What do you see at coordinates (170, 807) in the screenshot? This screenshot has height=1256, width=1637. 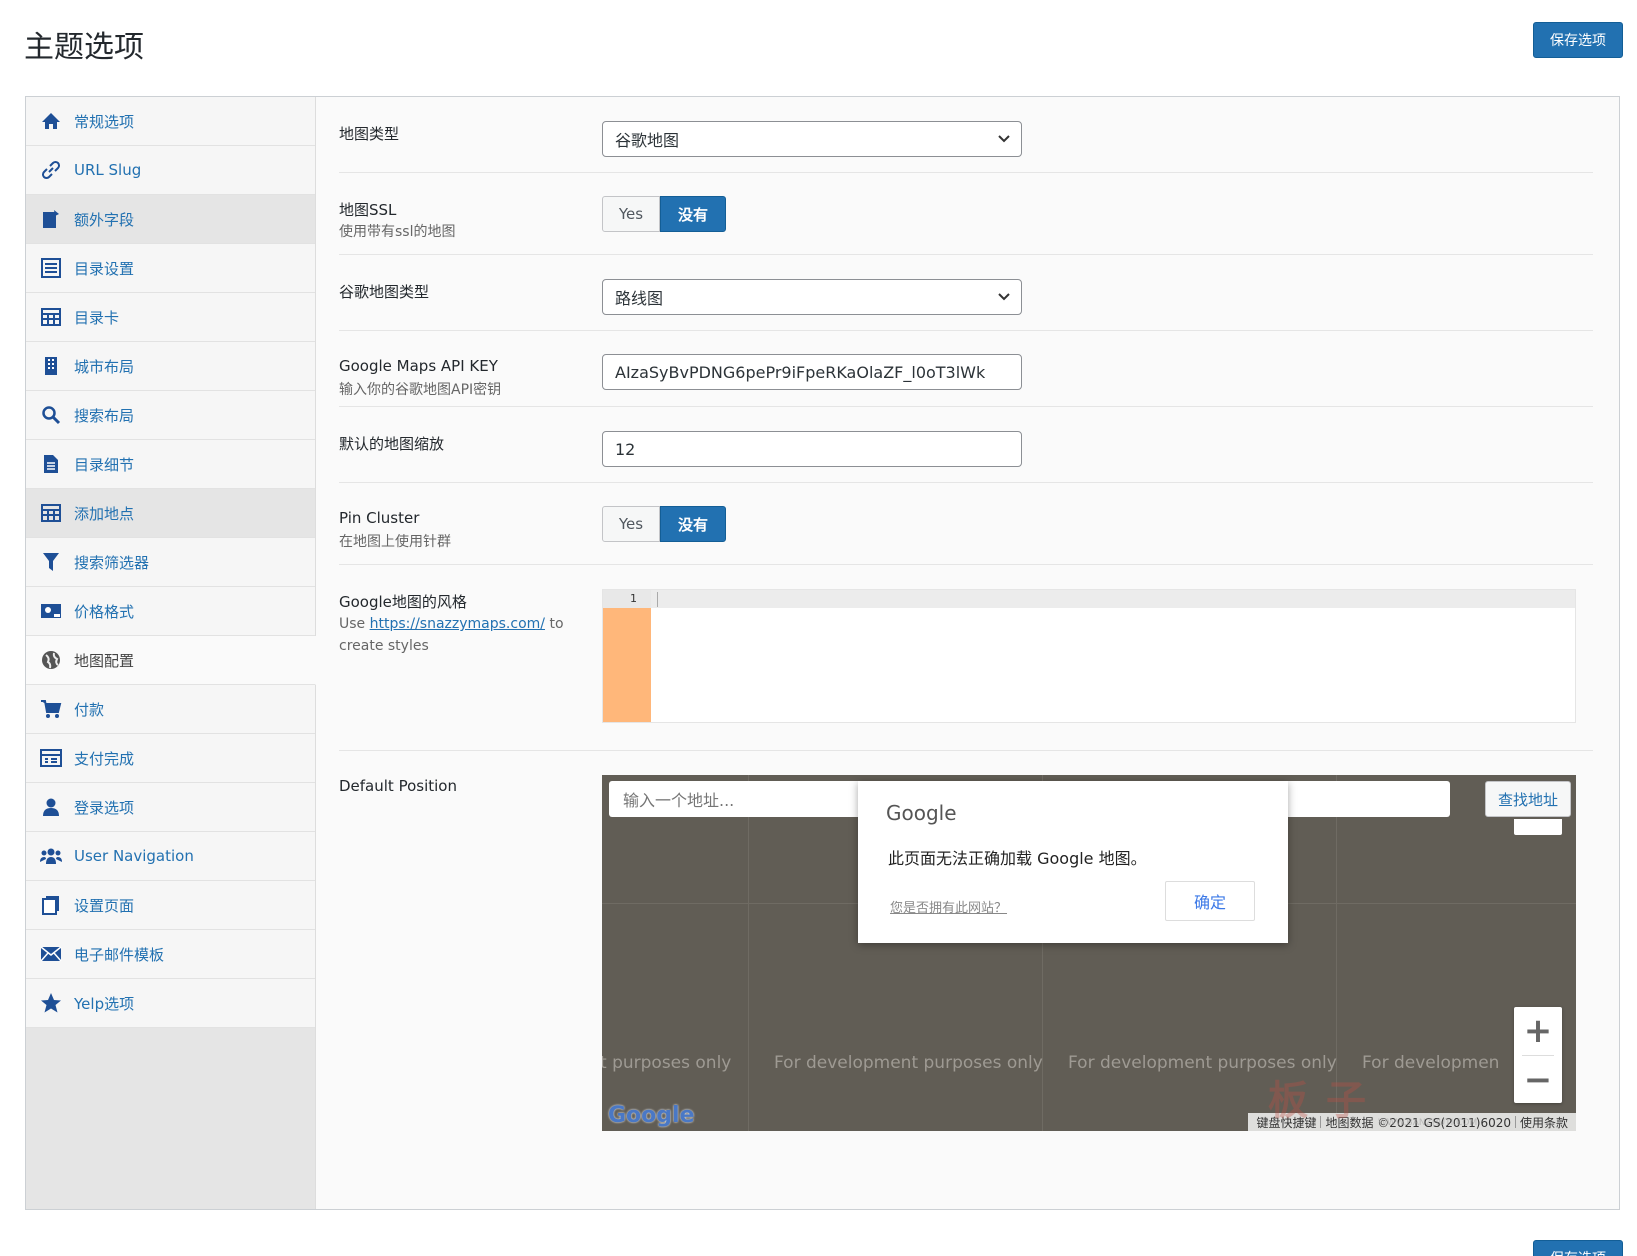 I see `sidebar-item-login-options: 登录选项` at bounding box center [170, 807].